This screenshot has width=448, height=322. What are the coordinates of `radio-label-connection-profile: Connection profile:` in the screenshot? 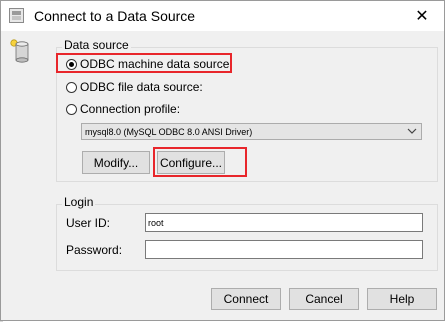 It's located at (130, 109).